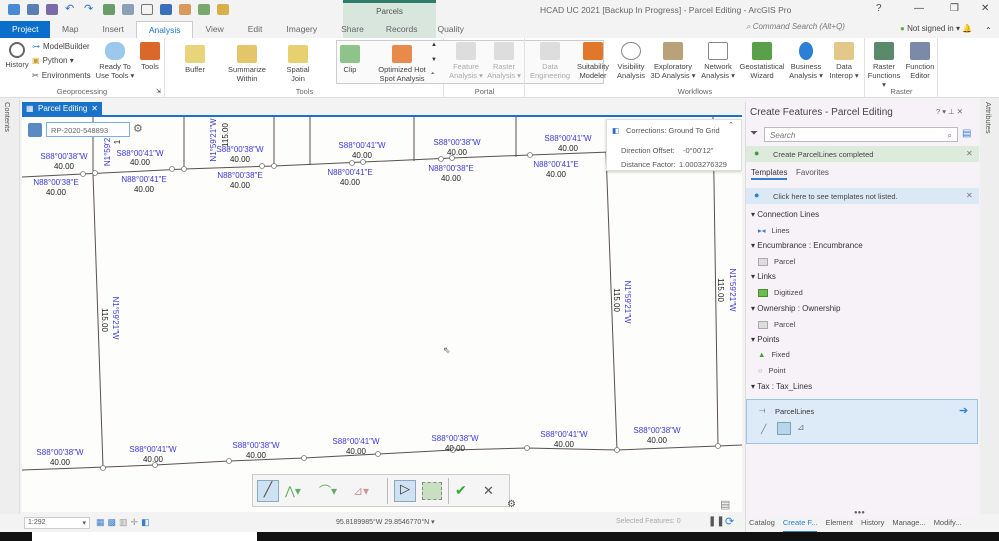  Describe the element at coordinates (781, 386) in the screenshot. I see `template-group-tax-lines: ▾ Tax : Tax_Lines` at that location.